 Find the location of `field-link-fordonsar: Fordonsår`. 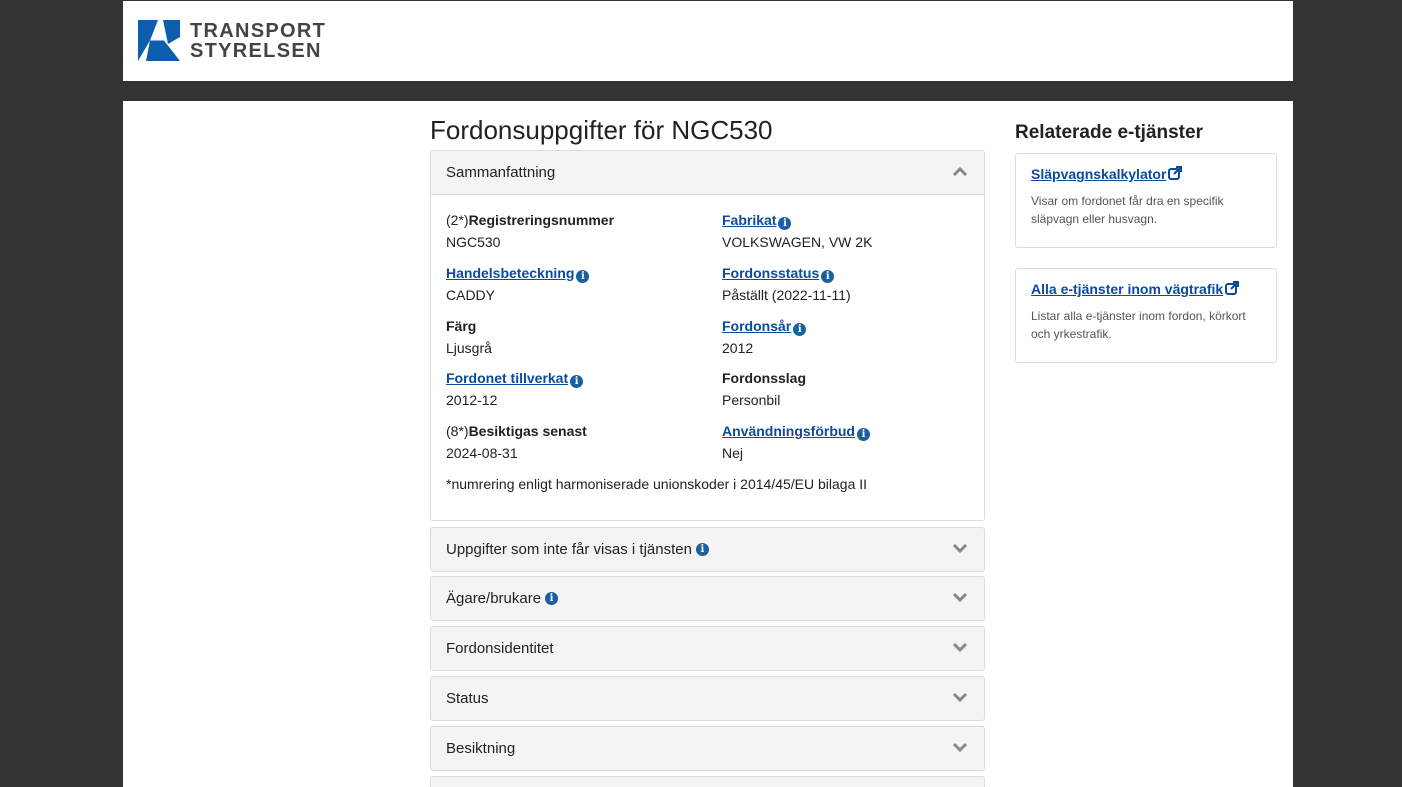

field-link-fordonsar: Fordonsår is located at coordinates (756, 326).